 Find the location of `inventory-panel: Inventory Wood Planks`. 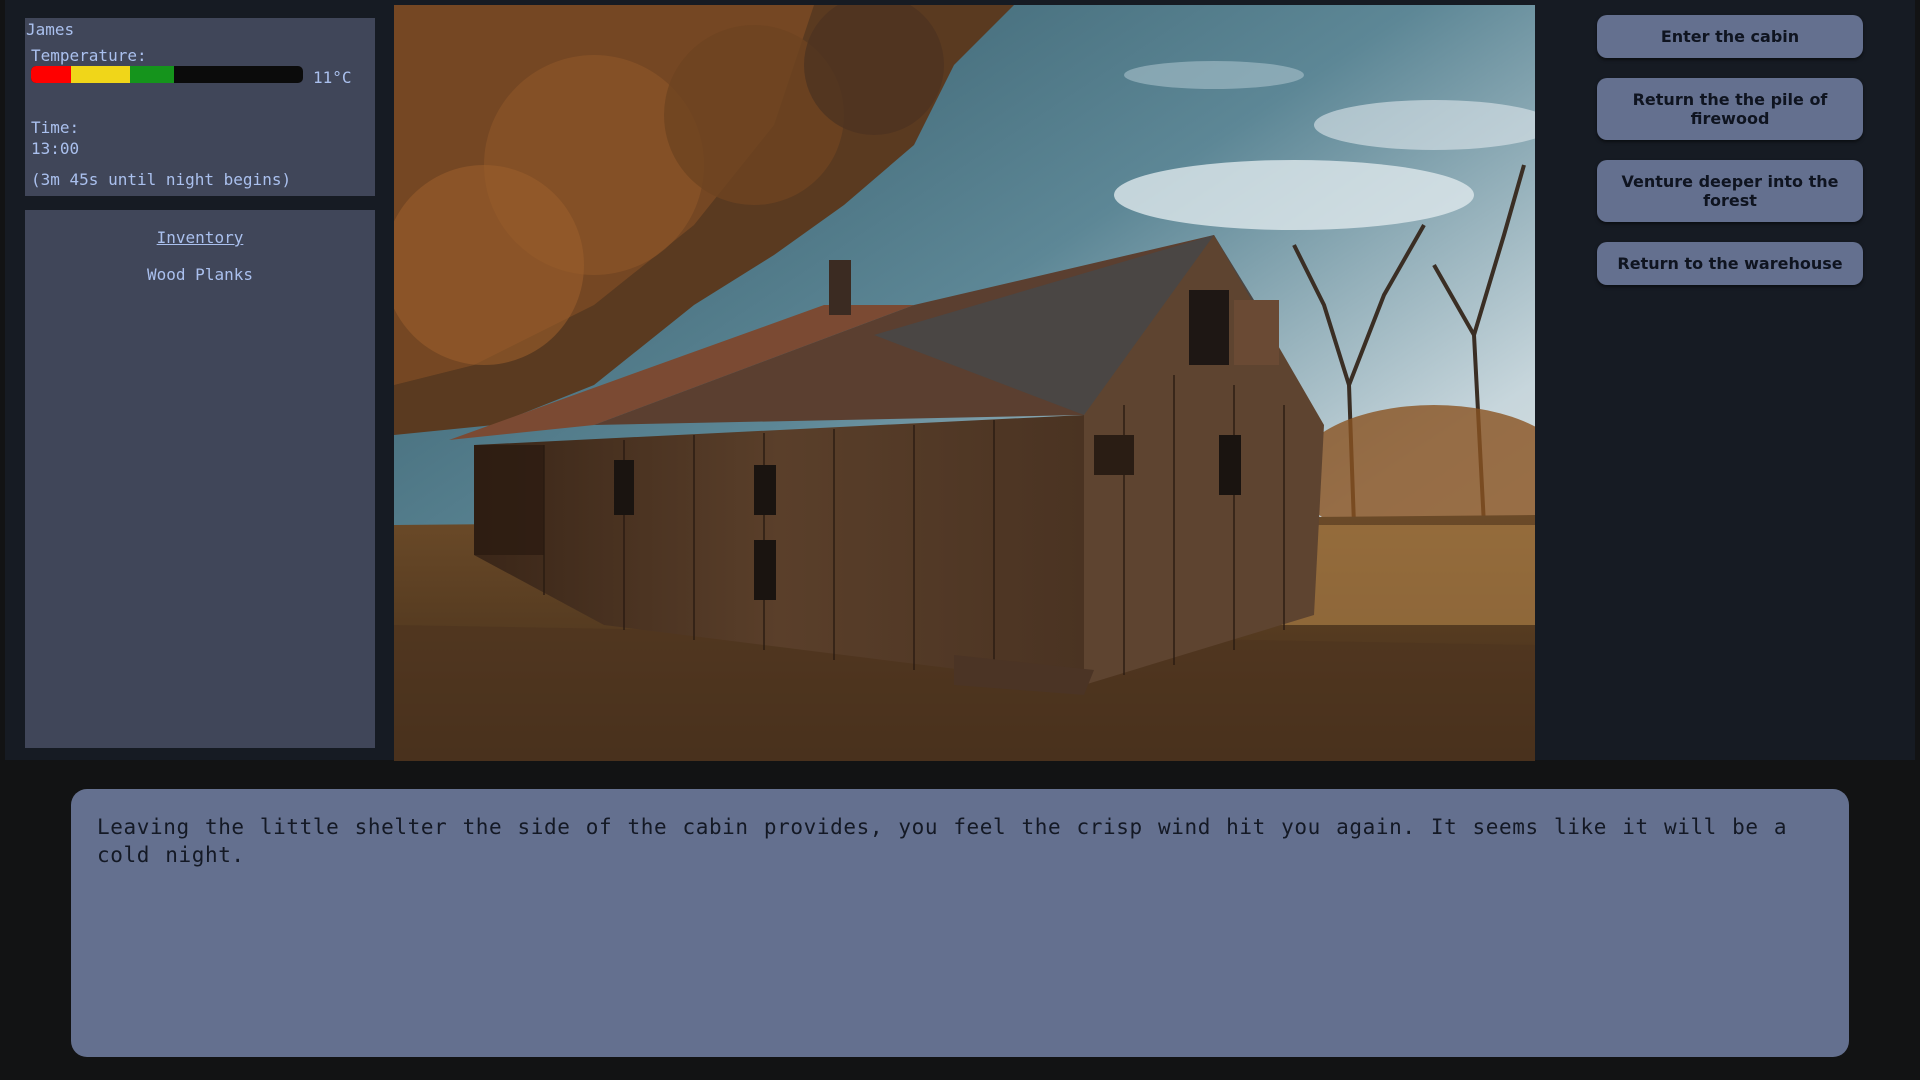

inventory-panel: Inventory Wood Planks is located at coordinates (200, 479).